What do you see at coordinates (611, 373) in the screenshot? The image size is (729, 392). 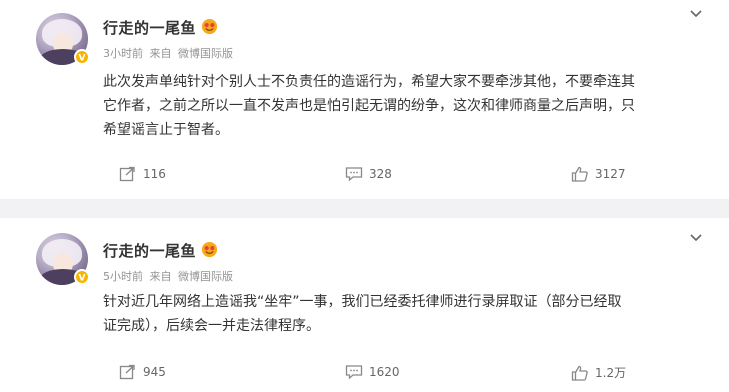 I see `like-count: 1.2万` at bounding box center [611, 373].